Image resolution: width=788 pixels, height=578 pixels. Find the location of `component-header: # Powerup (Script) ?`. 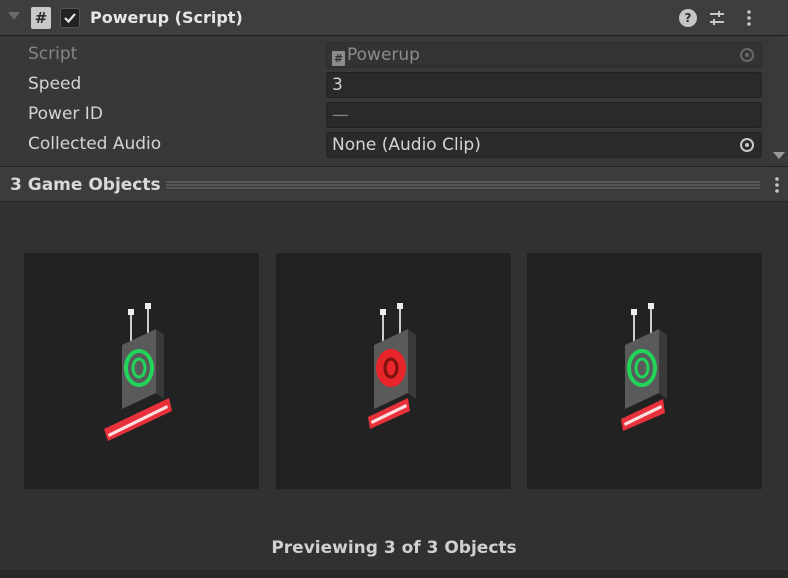

component-header: # Powerup (Script) ? is located at coordinates (394, 18).